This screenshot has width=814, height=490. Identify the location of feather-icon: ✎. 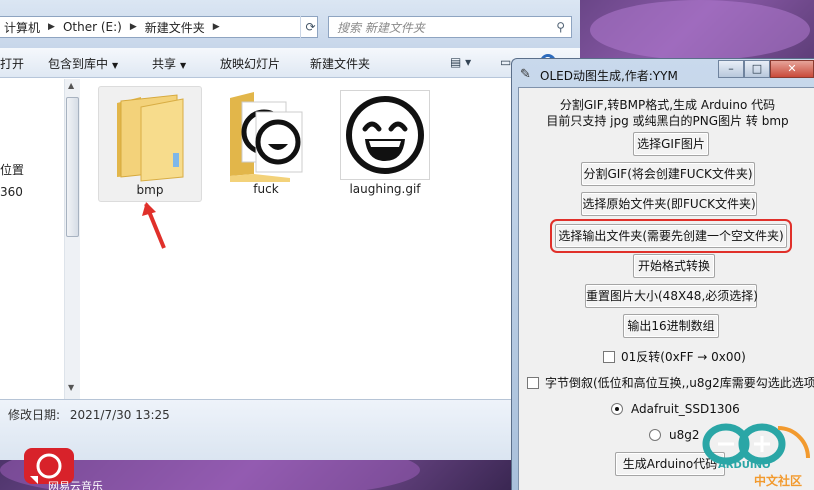
(525, 74).